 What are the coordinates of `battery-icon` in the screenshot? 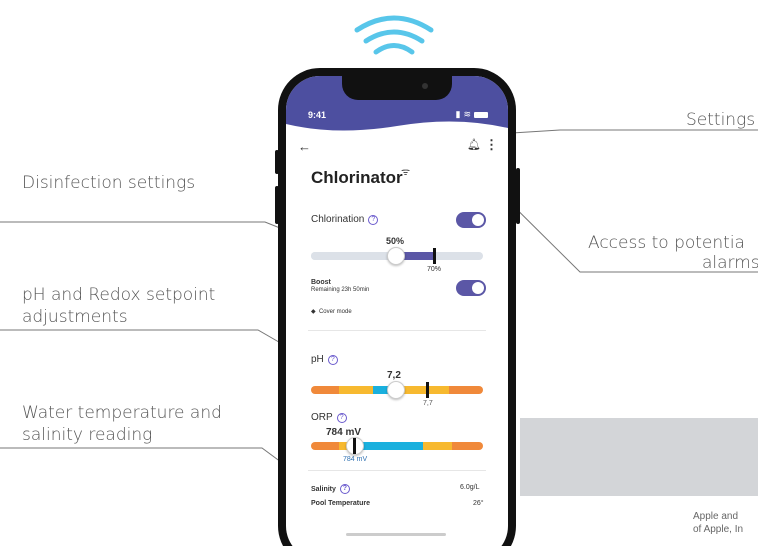 It's located at (481, 114).